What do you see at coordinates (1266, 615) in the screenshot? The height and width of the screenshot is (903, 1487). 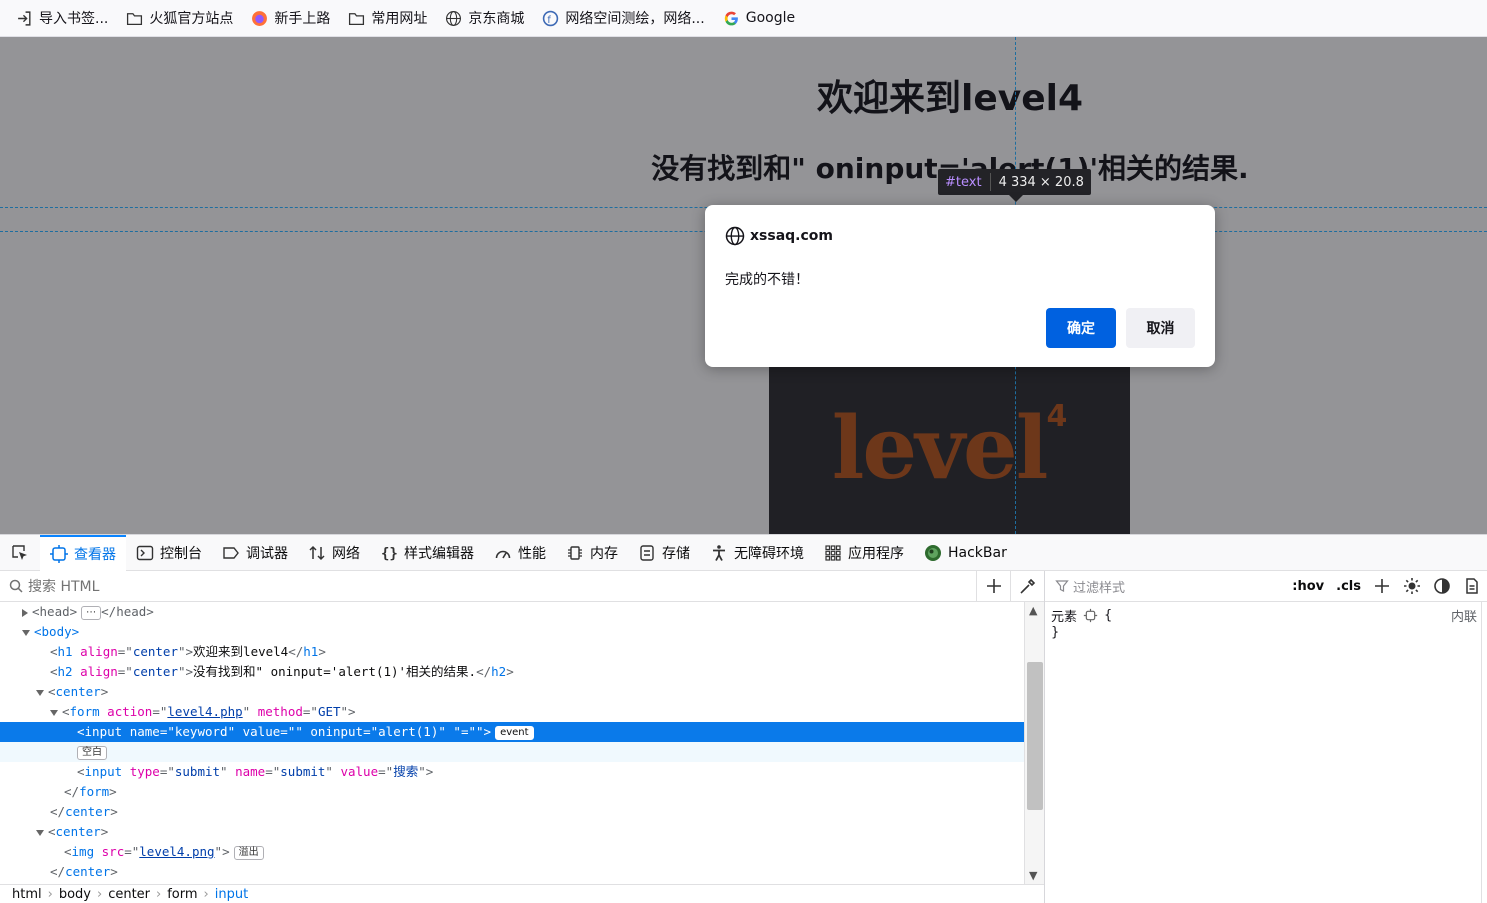 I see `element-rule-header: 元素 {` at bounding box center [1266, 615].